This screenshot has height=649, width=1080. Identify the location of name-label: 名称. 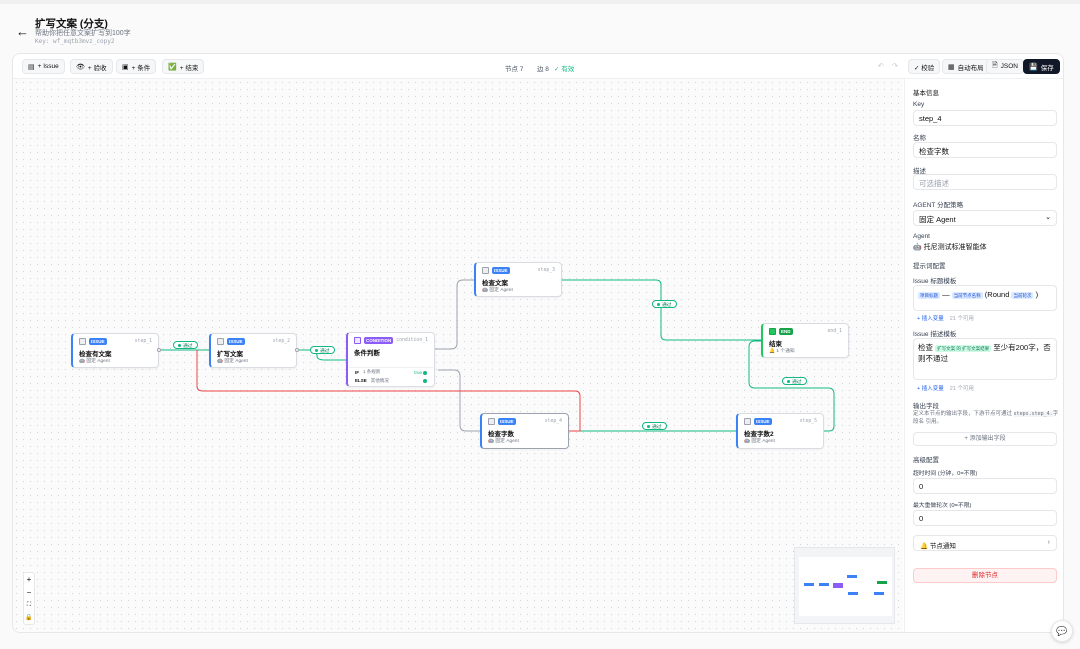
(919, 138).